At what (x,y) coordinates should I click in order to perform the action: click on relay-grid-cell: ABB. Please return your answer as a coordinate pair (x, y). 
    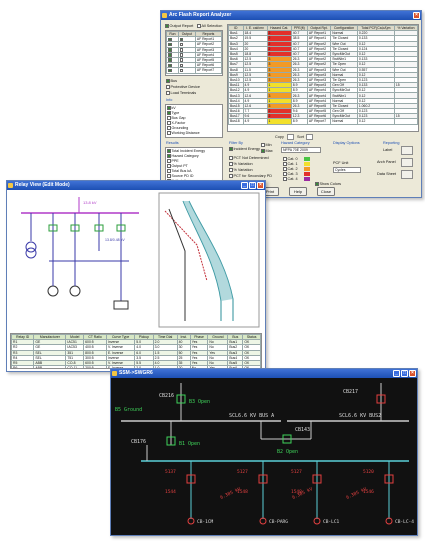
    Looking at the image, I should click on (50, 366).